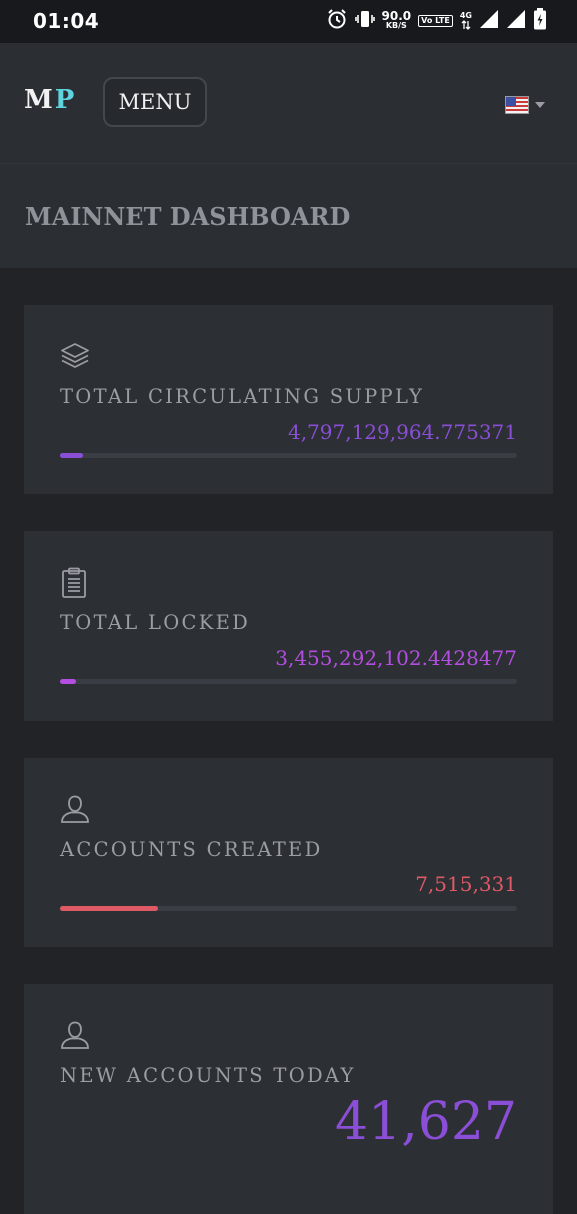 The width and height of the screenshot is (577, 1214). Describe the element at coordinates (288, 103) in the screenshot. I see `app-header: MP MENU` at that location.